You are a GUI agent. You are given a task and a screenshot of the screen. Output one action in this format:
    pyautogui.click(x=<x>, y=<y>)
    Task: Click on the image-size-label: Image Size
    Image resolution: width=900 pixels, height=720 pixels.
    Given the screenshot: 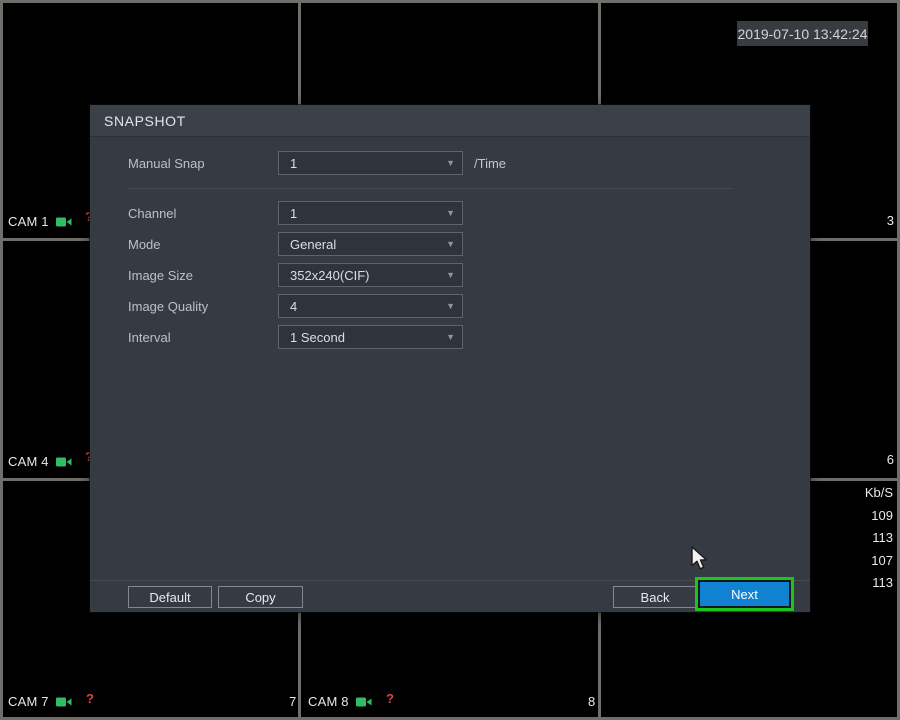 What is the action you would take?
    pyautogui.click(x=161, y=275)
    